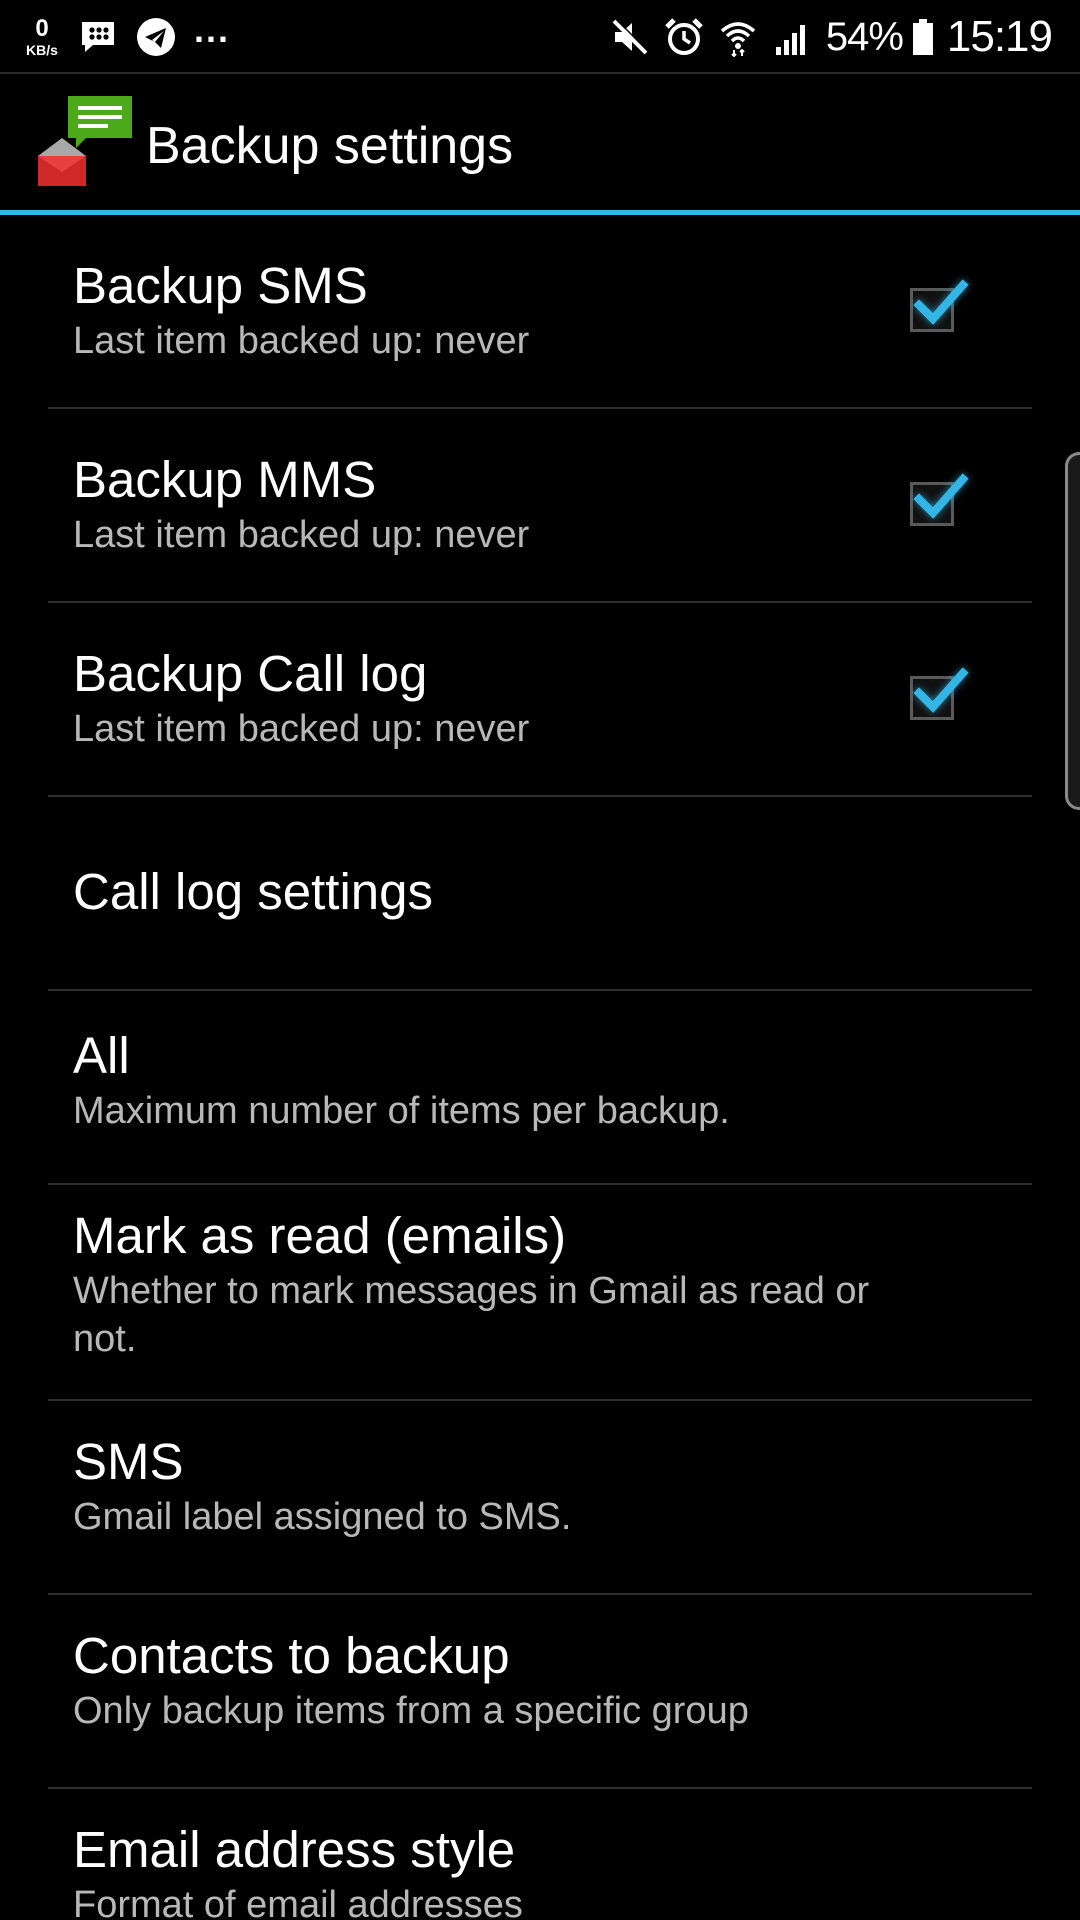 This screenshot has height=1920, width=1080. What do you see at coordinates (250, 673) in the screenshot?
I see `pref-title: Backup Call log` at bounding box center [250, 673].